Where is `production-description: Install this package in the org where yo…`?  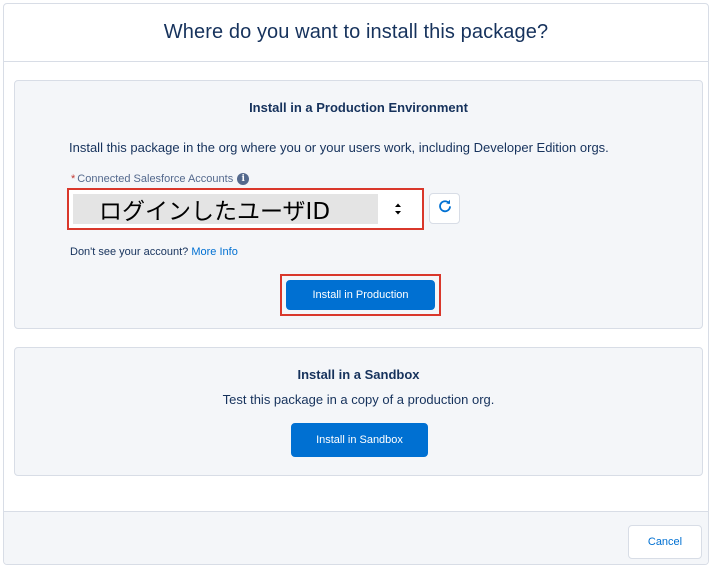
production-description: Install this package in the org where yo… is located at coordinates (339, 147).